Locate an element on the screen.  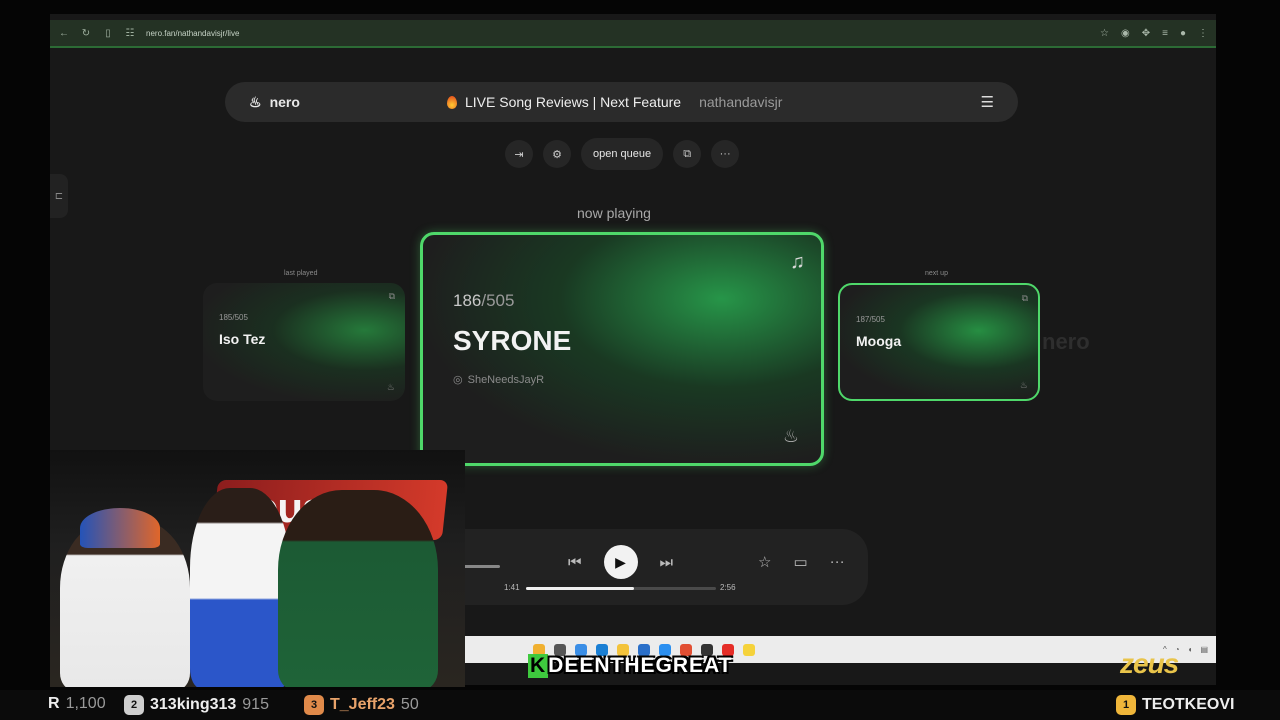
app-icon is located at coordinates (749, 649).